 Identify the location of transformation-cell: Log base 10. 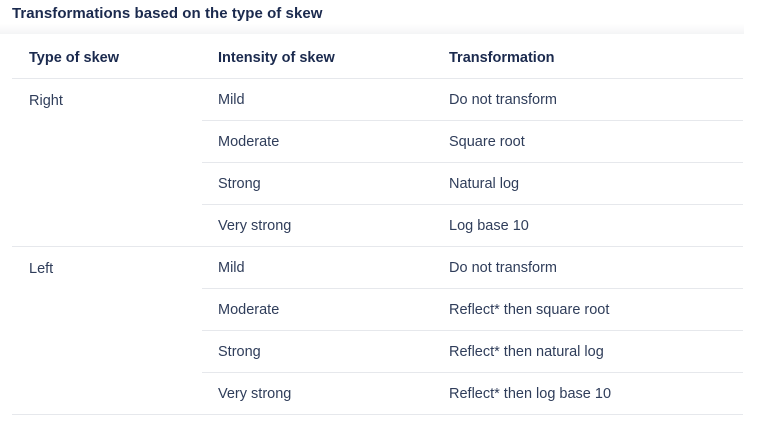
(588, 225).